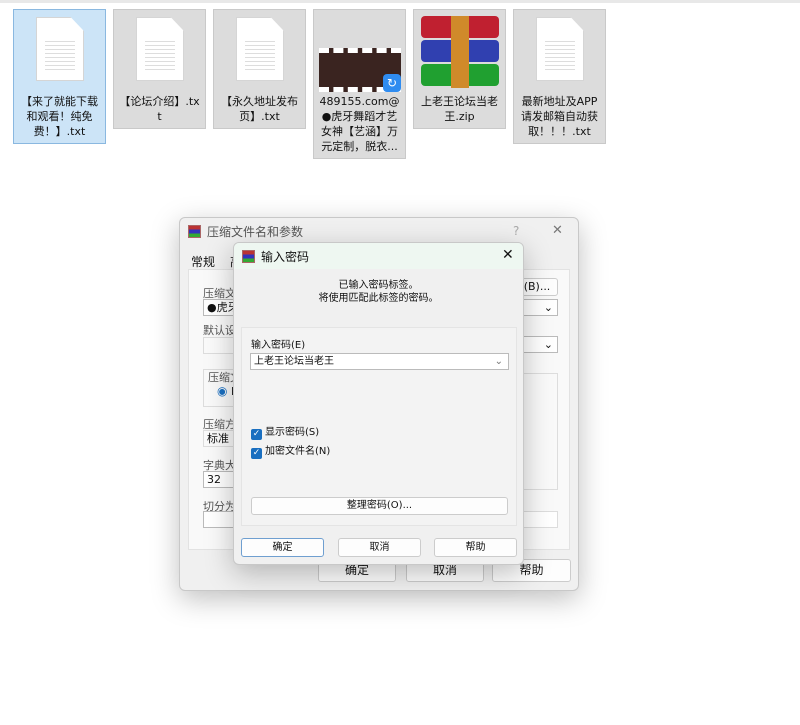 The image size is (800, 725). What do you see at coordinates (255, 231) in the screenshot?
I see `dialog-title: 压缩文件名和参数` at bounding box center [255, 231].